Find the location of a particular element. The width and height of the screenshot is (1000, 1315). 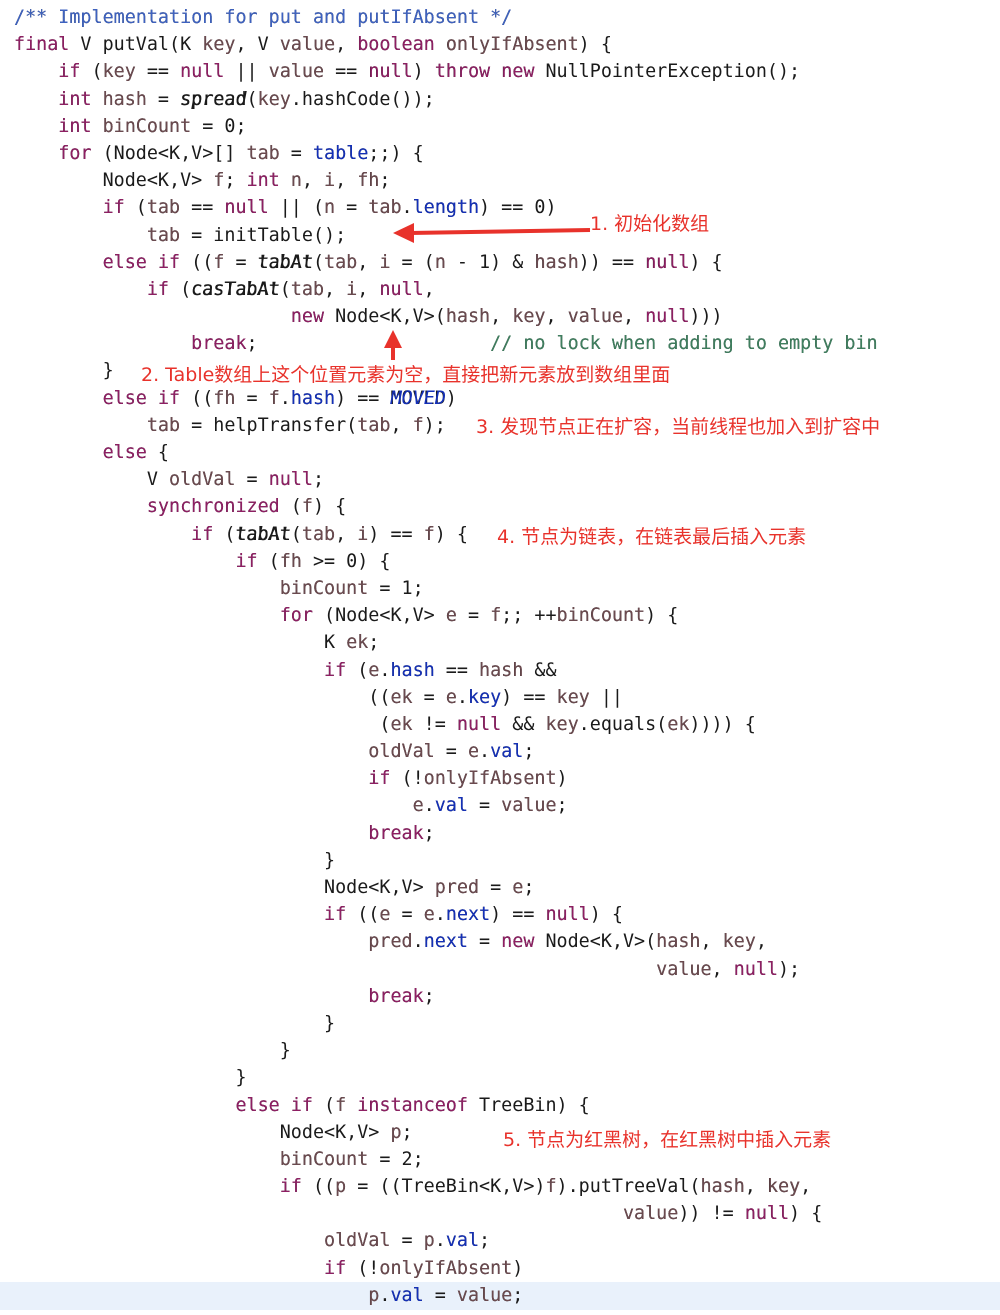

annotation-help-transfer: 3. 发现节点正在扩容，当前线程也加入到扩容中 is located at coordinates (678, 427).